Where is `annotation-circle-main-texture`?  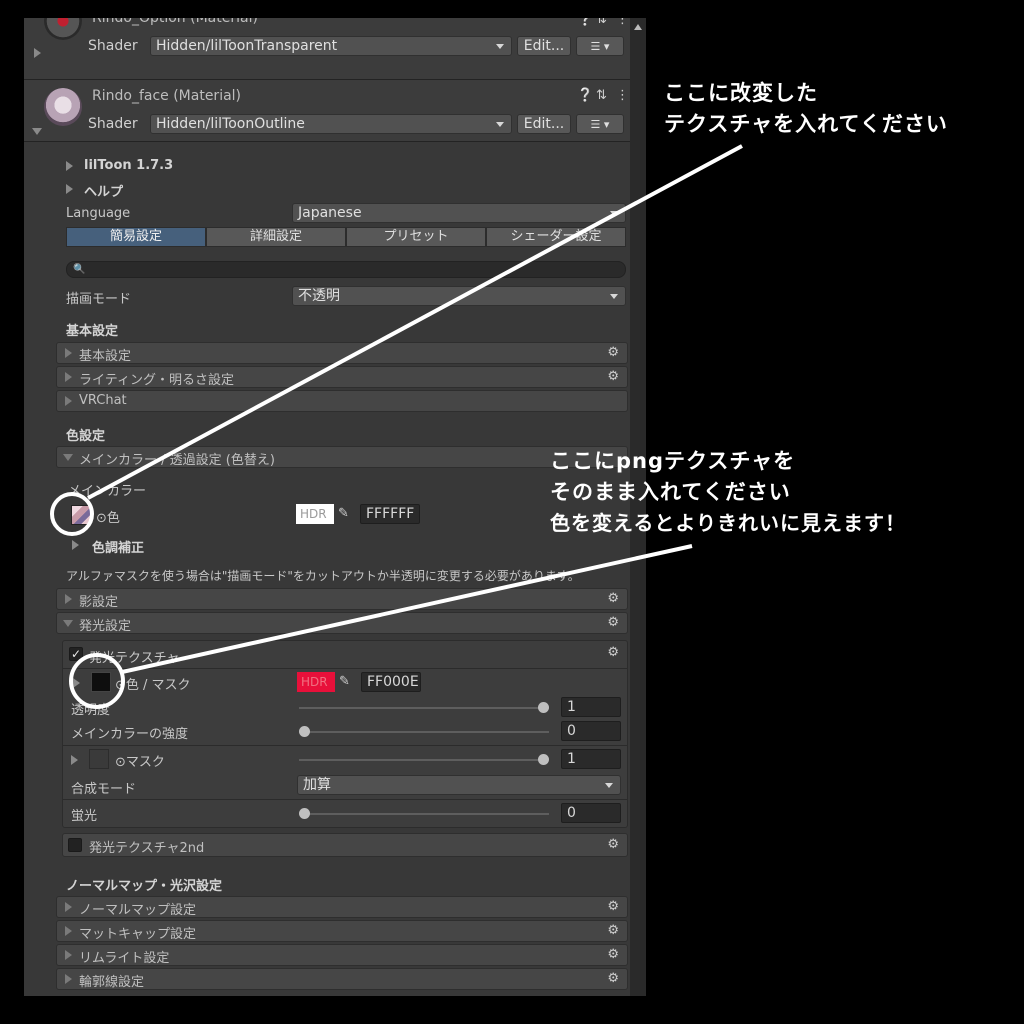 annotation-circle-main-texture is located at coordinates (72, 514).